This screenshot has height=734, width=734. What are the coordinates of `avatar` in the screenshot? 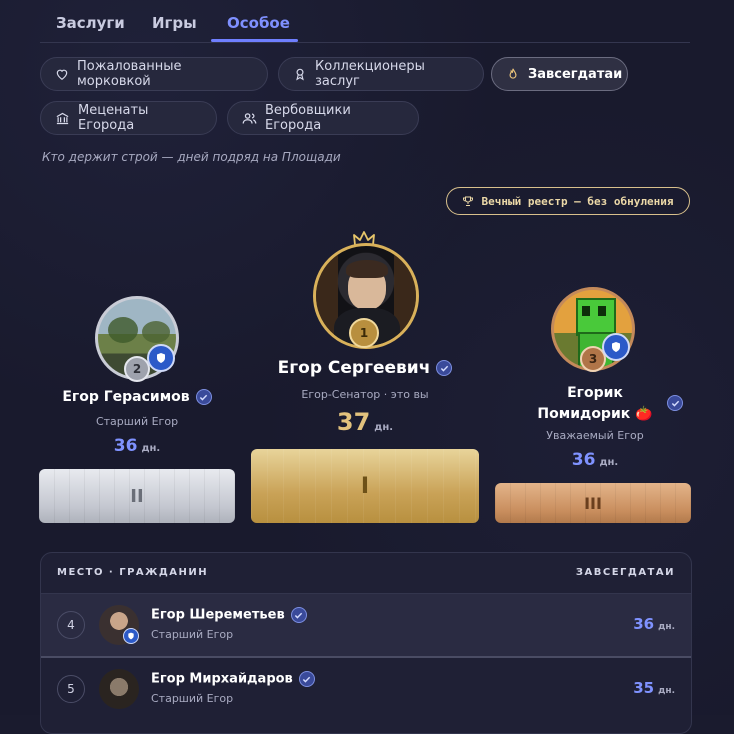 It's located at (119, 689).